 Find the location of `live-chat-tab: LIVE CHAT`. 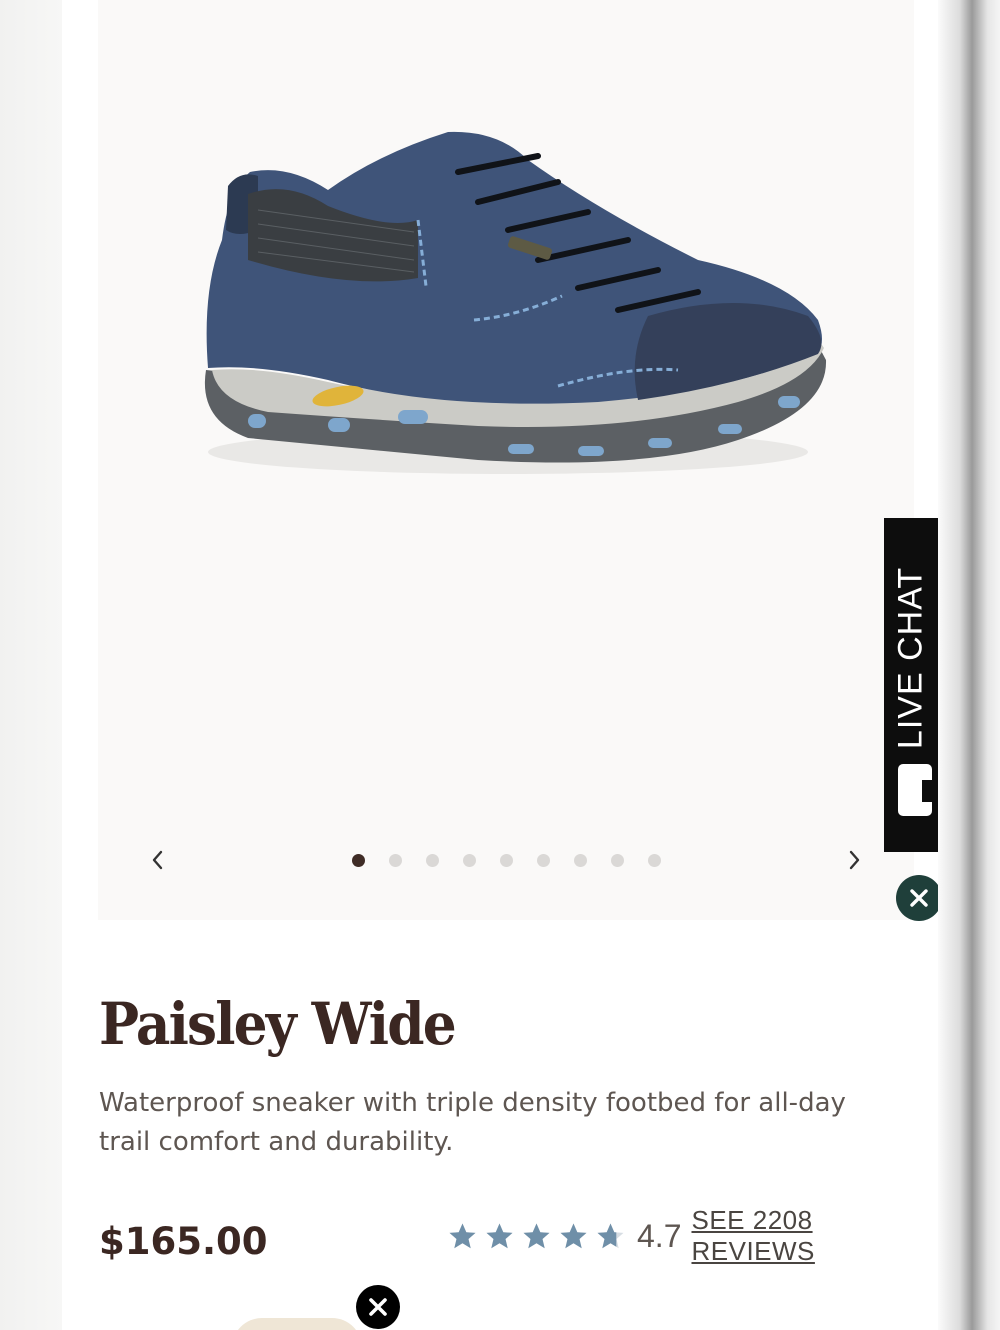

live-chat-tab: LIVE CHAT is located at coordinates (911, 685).